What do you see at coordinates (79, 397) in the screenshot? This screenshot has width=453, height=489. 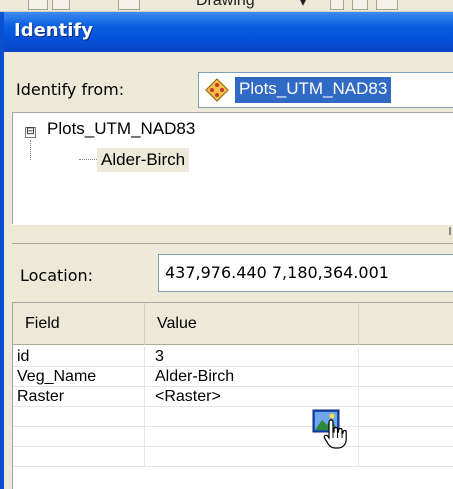 I see `field-cell: Raster` at bounding box center [79, 397].